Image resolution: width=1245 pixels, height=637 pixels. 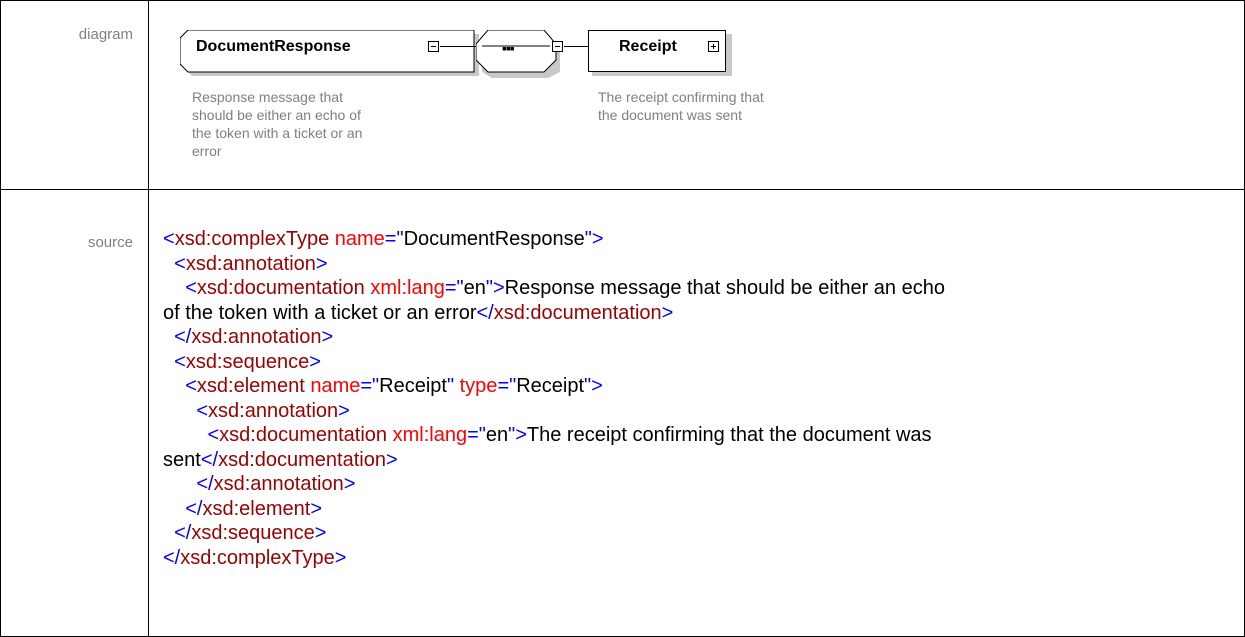 What do you see at coordinates (622, 189) in the screenshot?
I see `row-divider` at bounding box center [622, 189].